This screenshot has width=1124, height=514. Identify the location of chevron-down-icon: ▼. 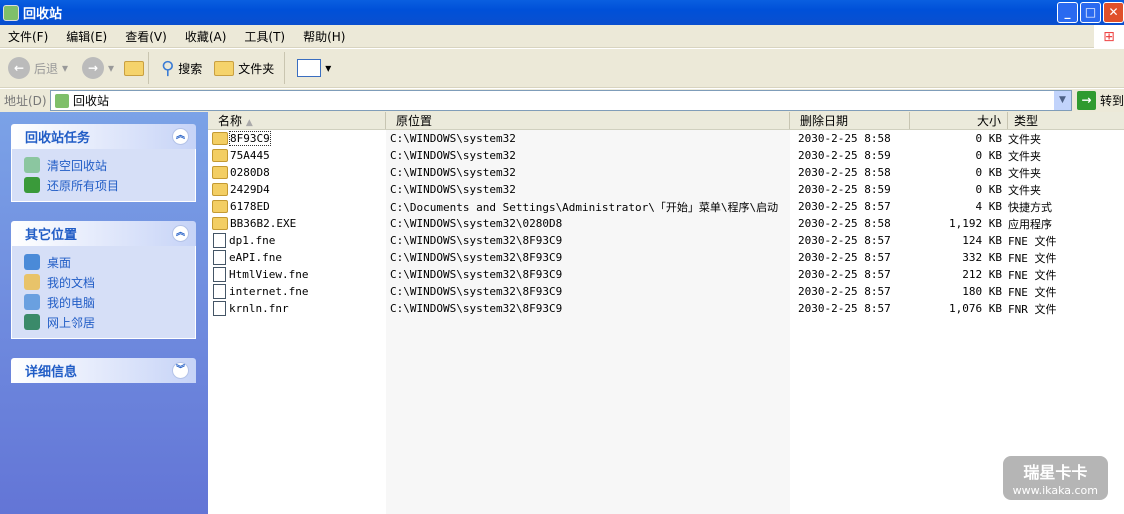
(1062, 100).